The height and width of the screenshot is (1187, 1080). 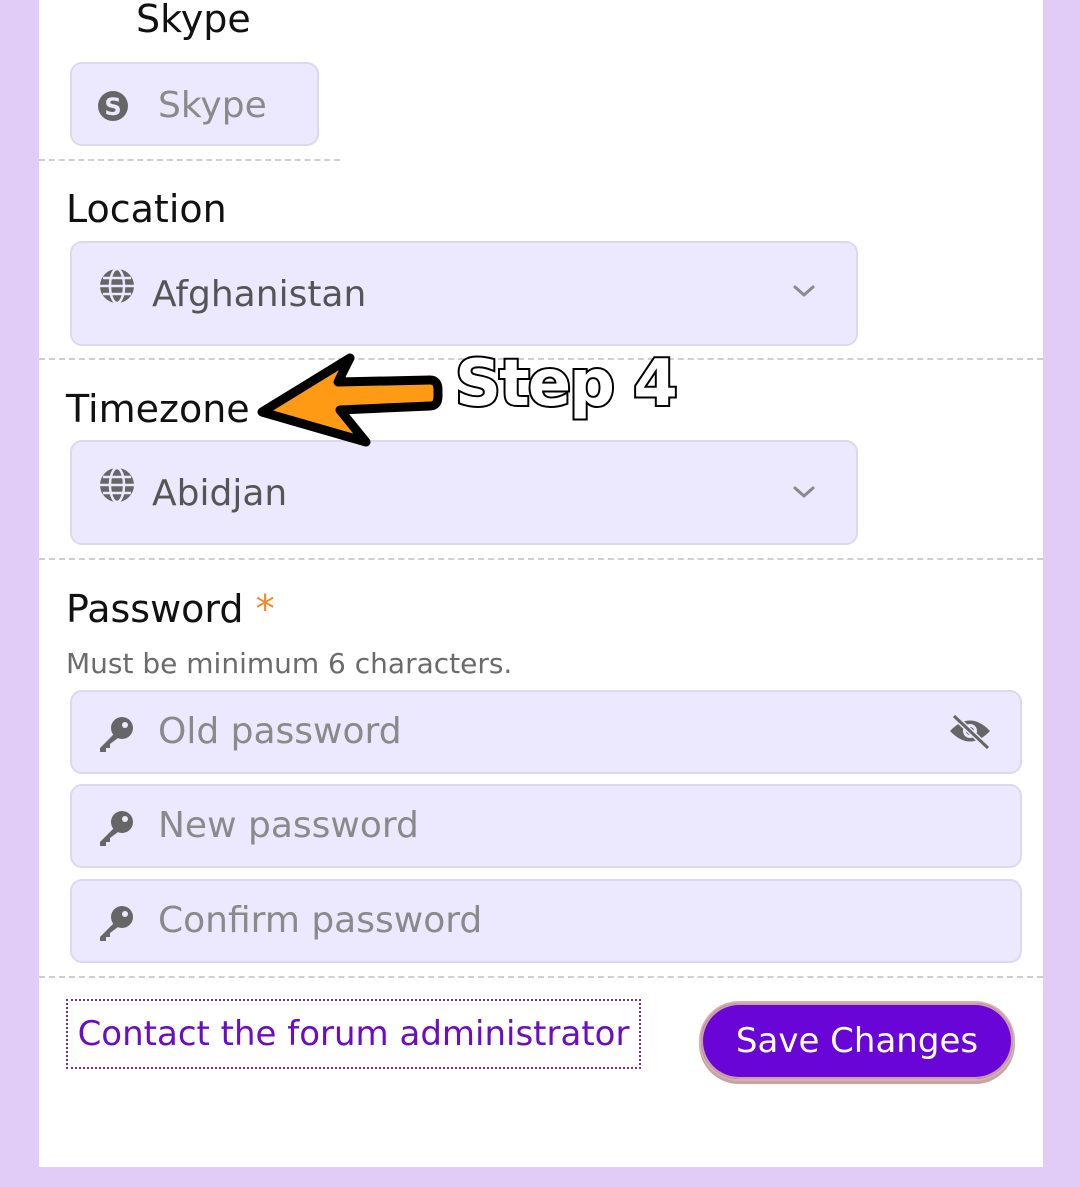 What do you see at coordinates (546, 826) in the screenshot?
I see `new-password-input: New password` at bounding box center [546, 826].